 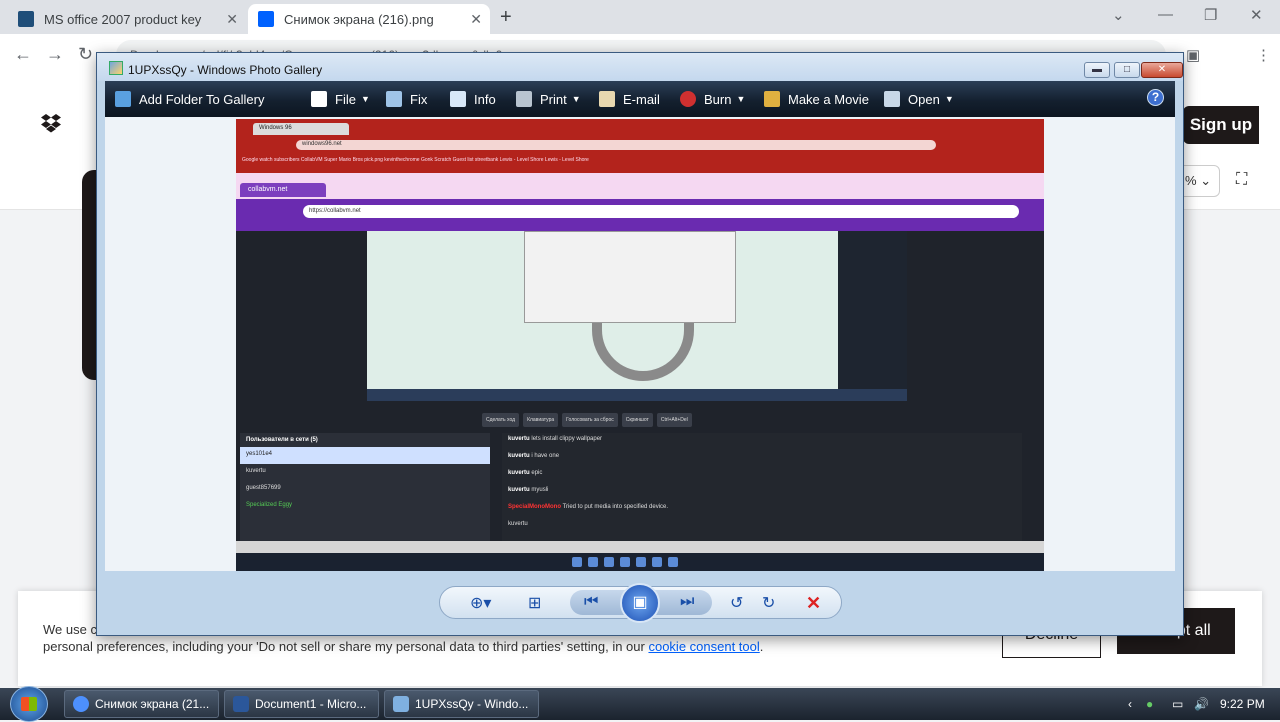 I want to click on user-item: kuvertu, so click(x=256, y=471).